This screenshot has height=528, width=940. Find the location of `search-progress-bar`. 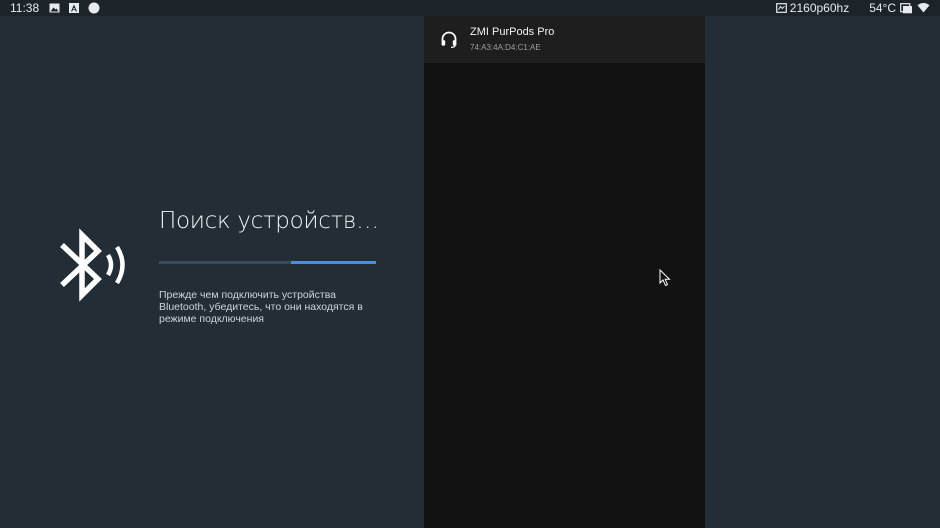

search-progress-bar is located at coordinates (267, 262).